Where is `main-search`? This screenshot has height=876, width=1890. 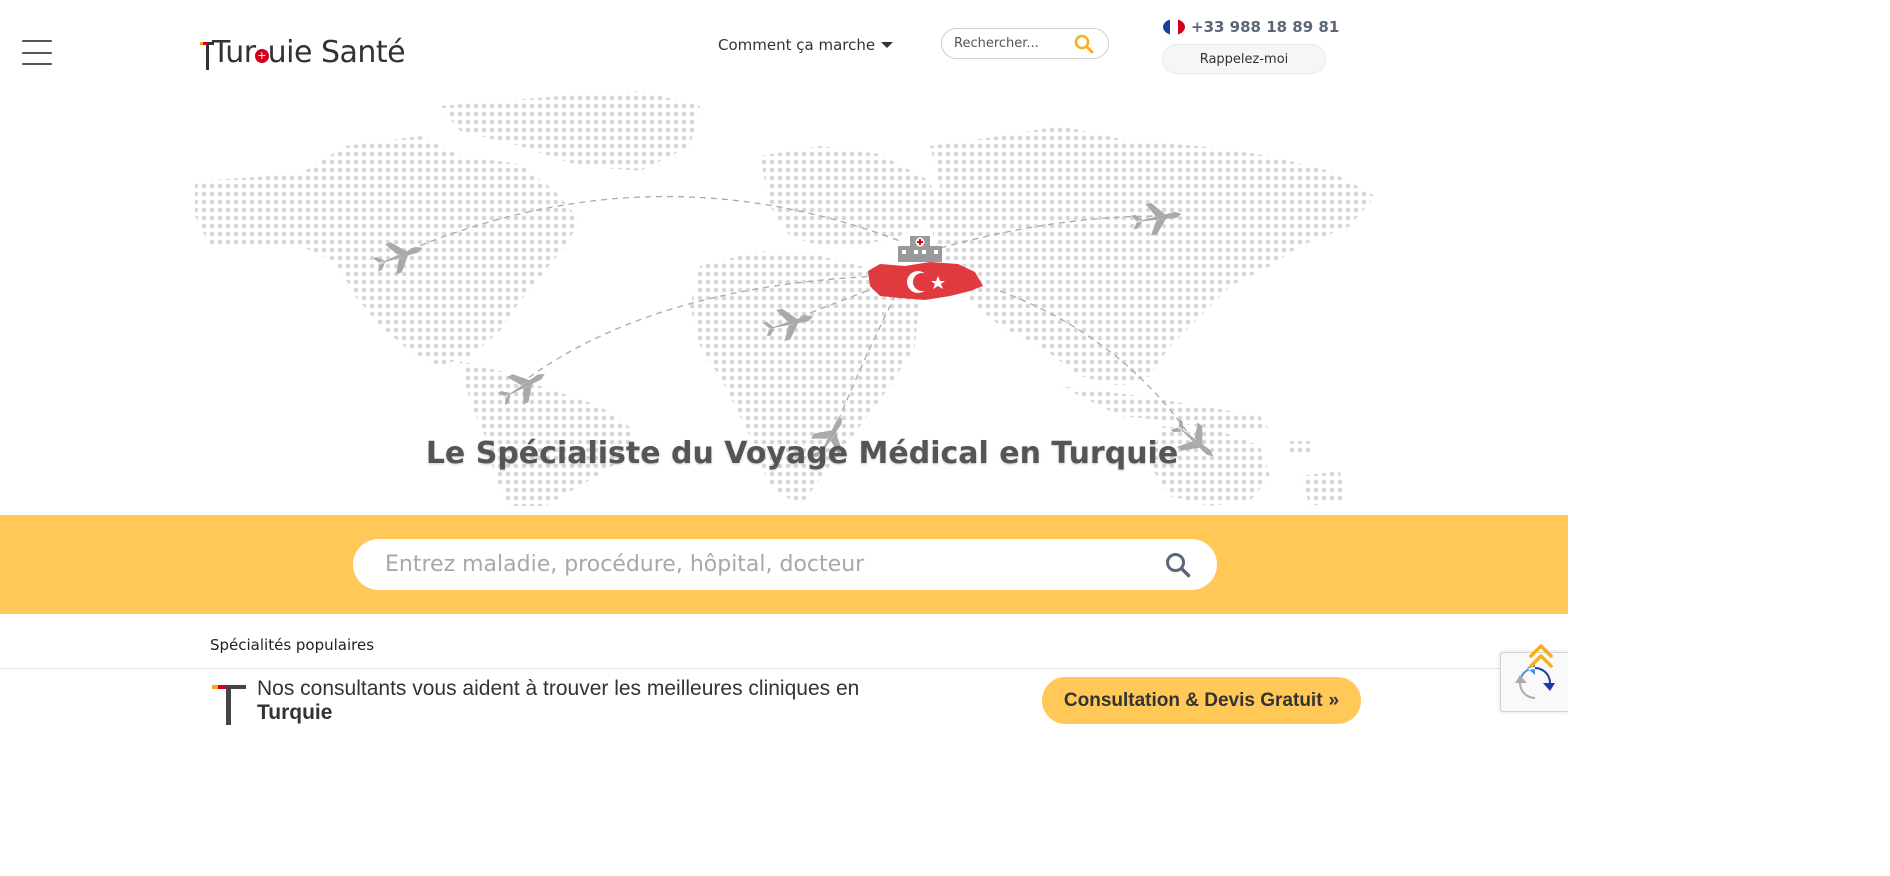
main-search is located at coordinates (785, 564).